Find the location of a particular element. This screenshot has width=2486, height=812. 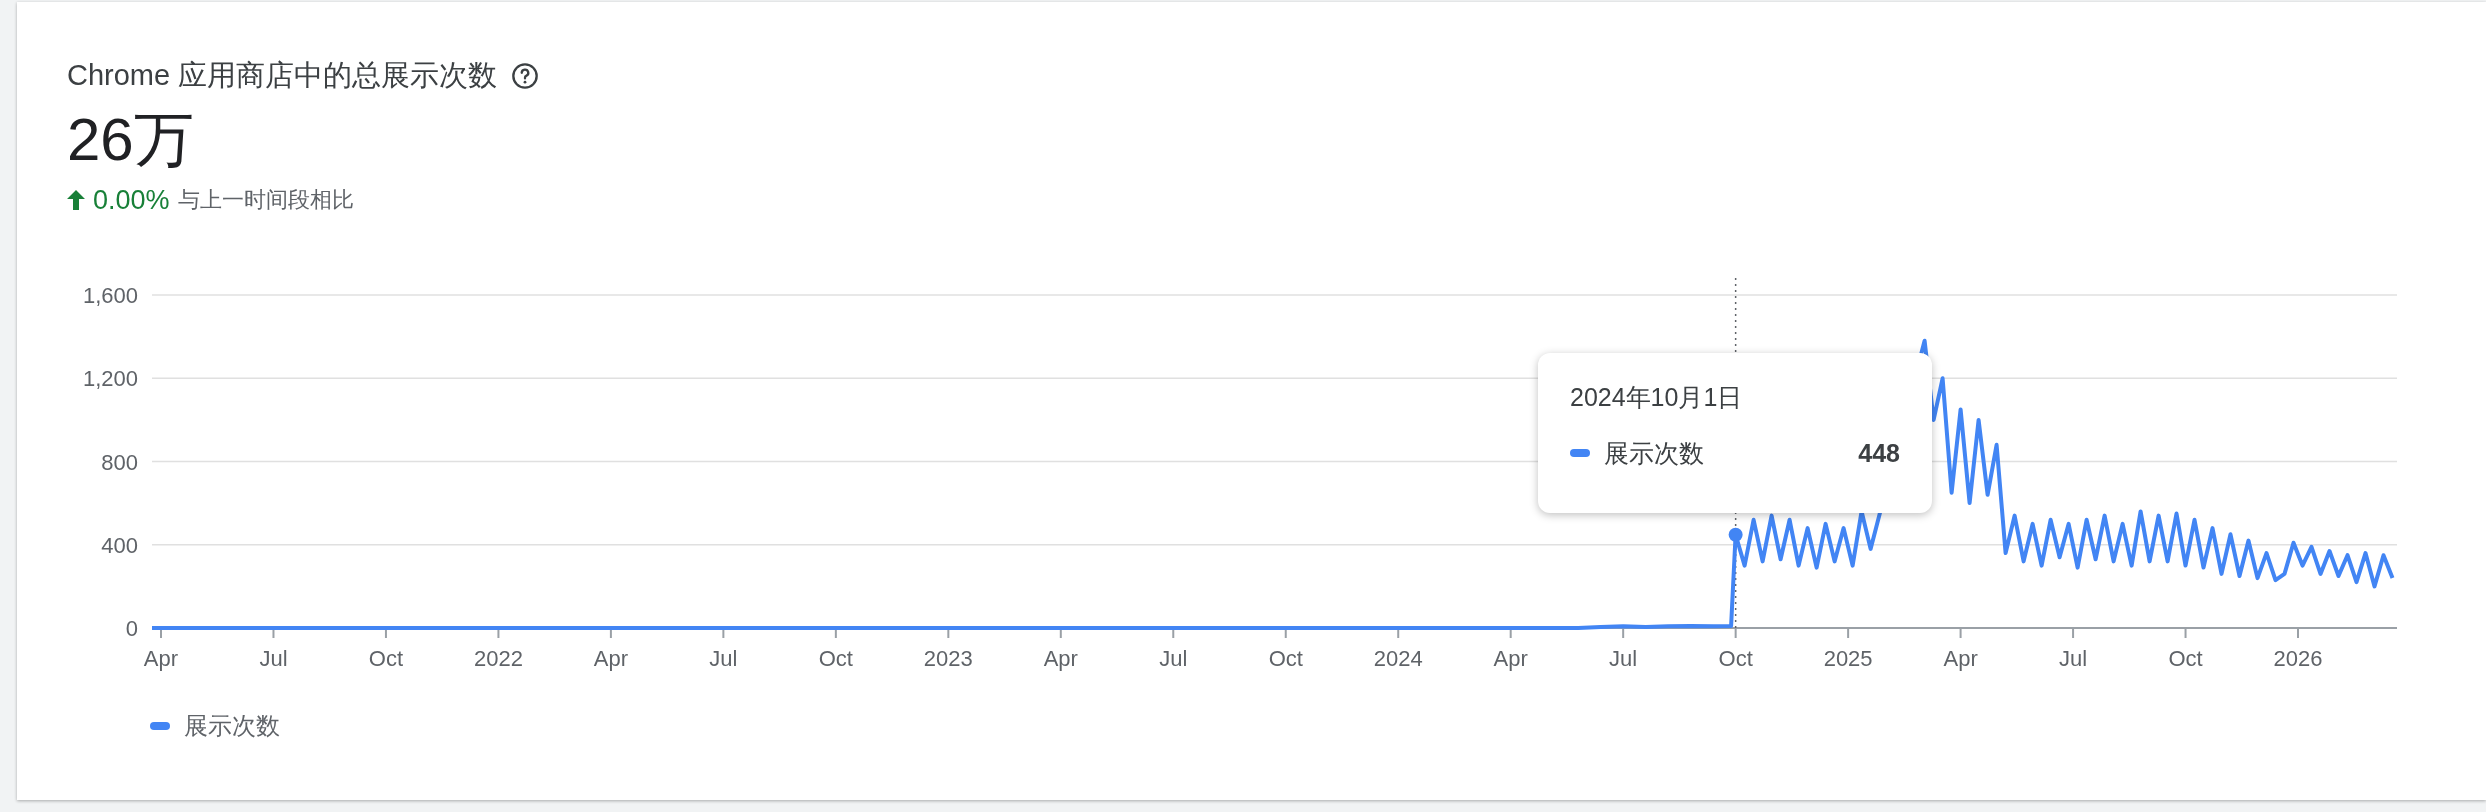

x-axis-label: 2023 is located at coordinates (948, 658).